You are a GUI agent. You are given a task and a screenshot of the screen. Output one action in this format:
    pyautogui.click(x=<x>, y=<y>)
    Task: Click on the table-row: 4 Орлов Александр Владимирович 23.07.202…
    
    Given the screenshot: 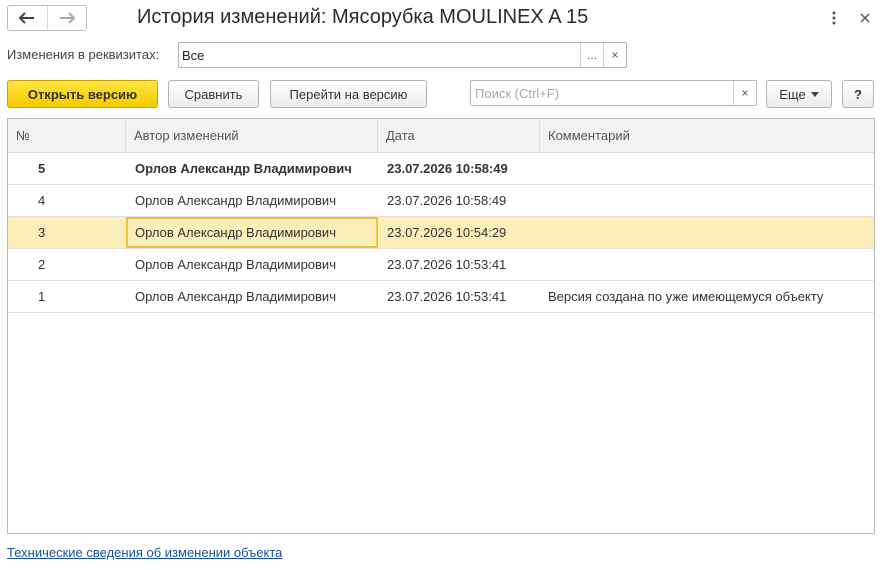 What is the action you would take?
    pyautogui.click(x=441, y=201)
    